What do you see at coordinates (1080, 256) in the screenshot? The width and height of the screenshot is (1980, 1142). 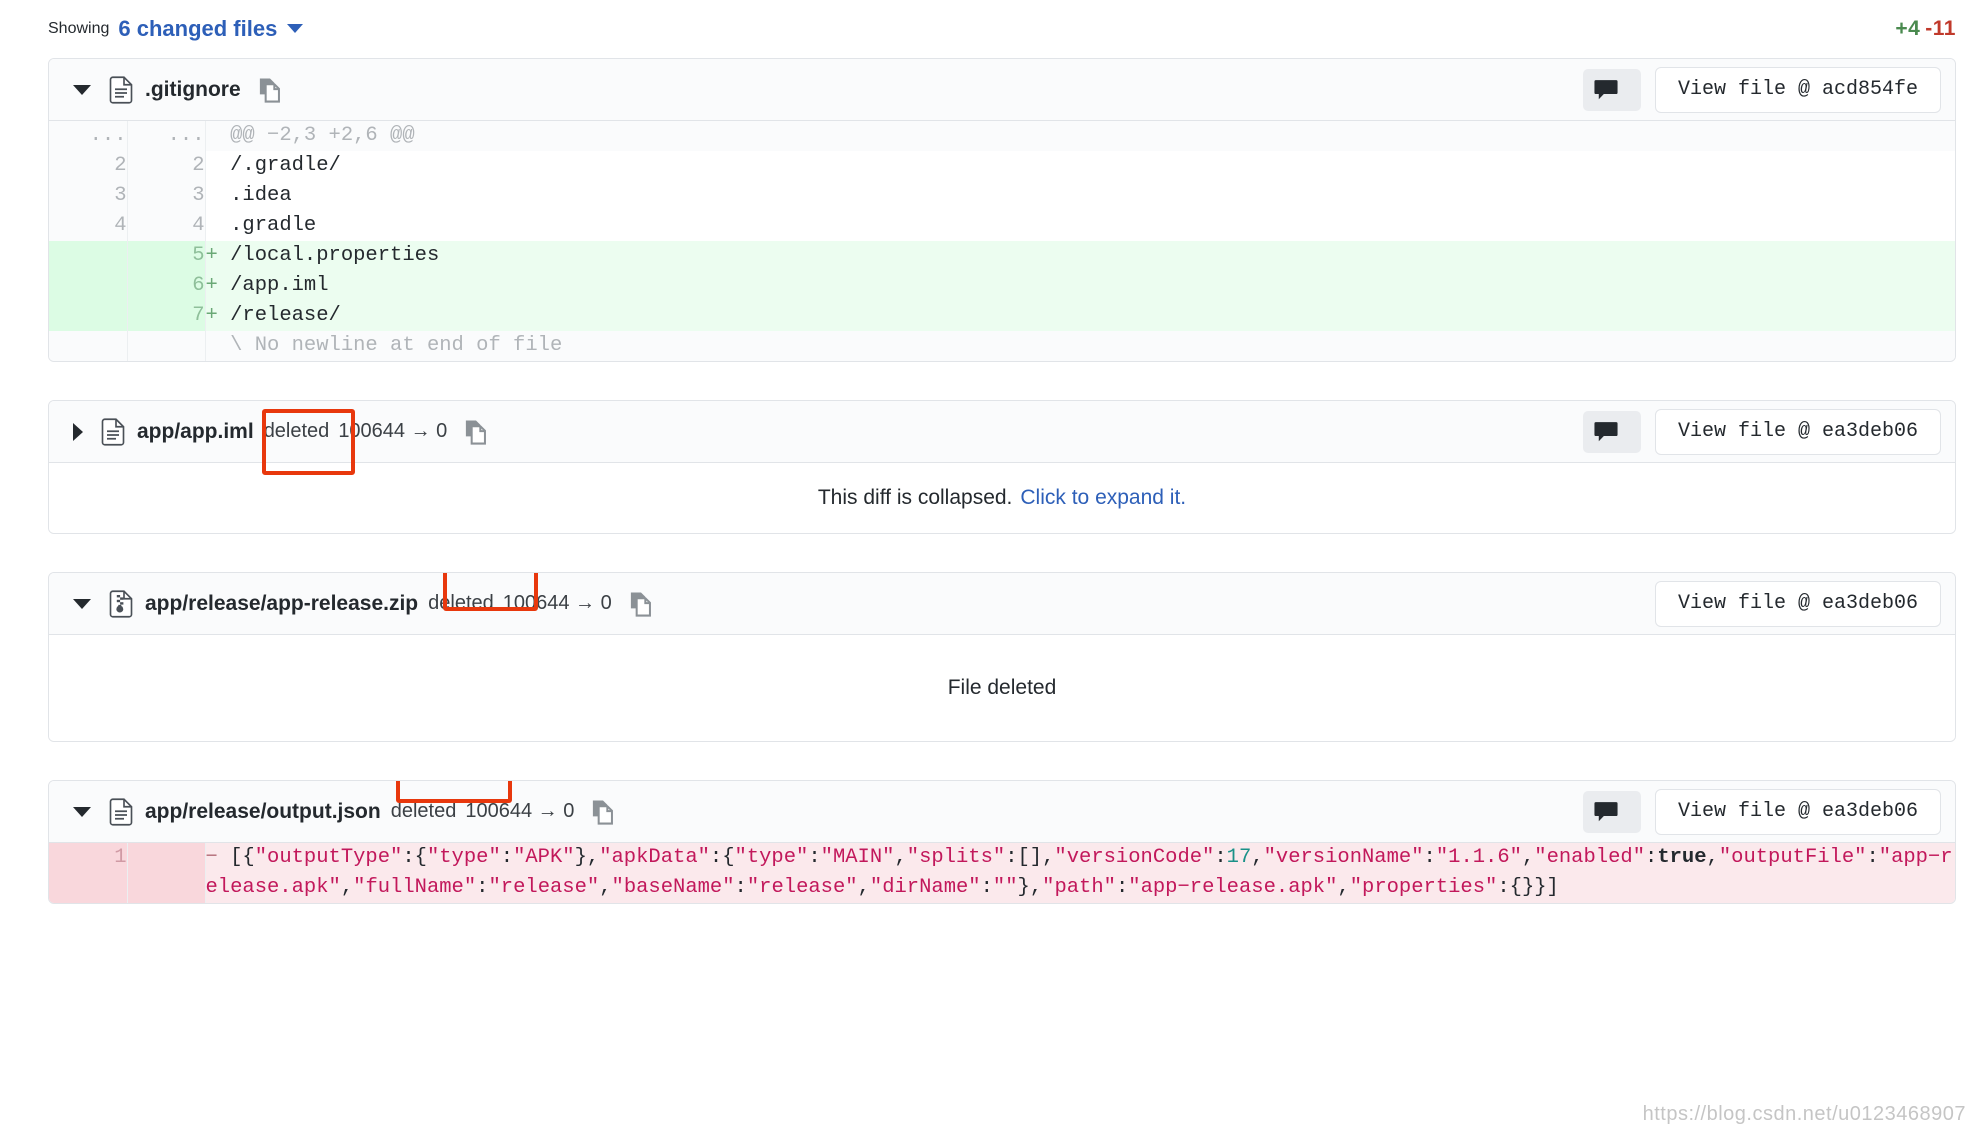 I see `diff-code-line: + /local.properties` at bounding box center [1080, 256].